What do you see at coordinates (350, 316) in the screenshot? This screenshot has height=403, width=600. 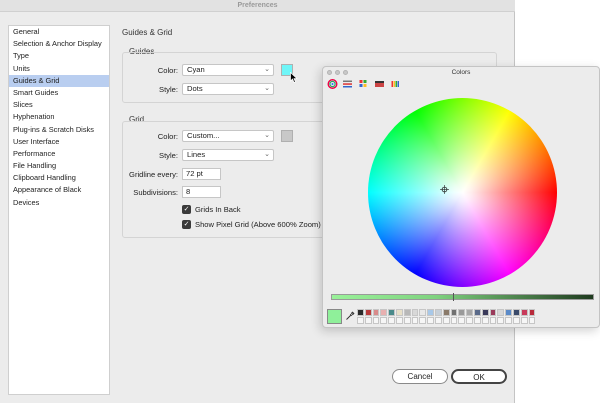 I see `eyedropper-icon` at bounding box center [350, 316].